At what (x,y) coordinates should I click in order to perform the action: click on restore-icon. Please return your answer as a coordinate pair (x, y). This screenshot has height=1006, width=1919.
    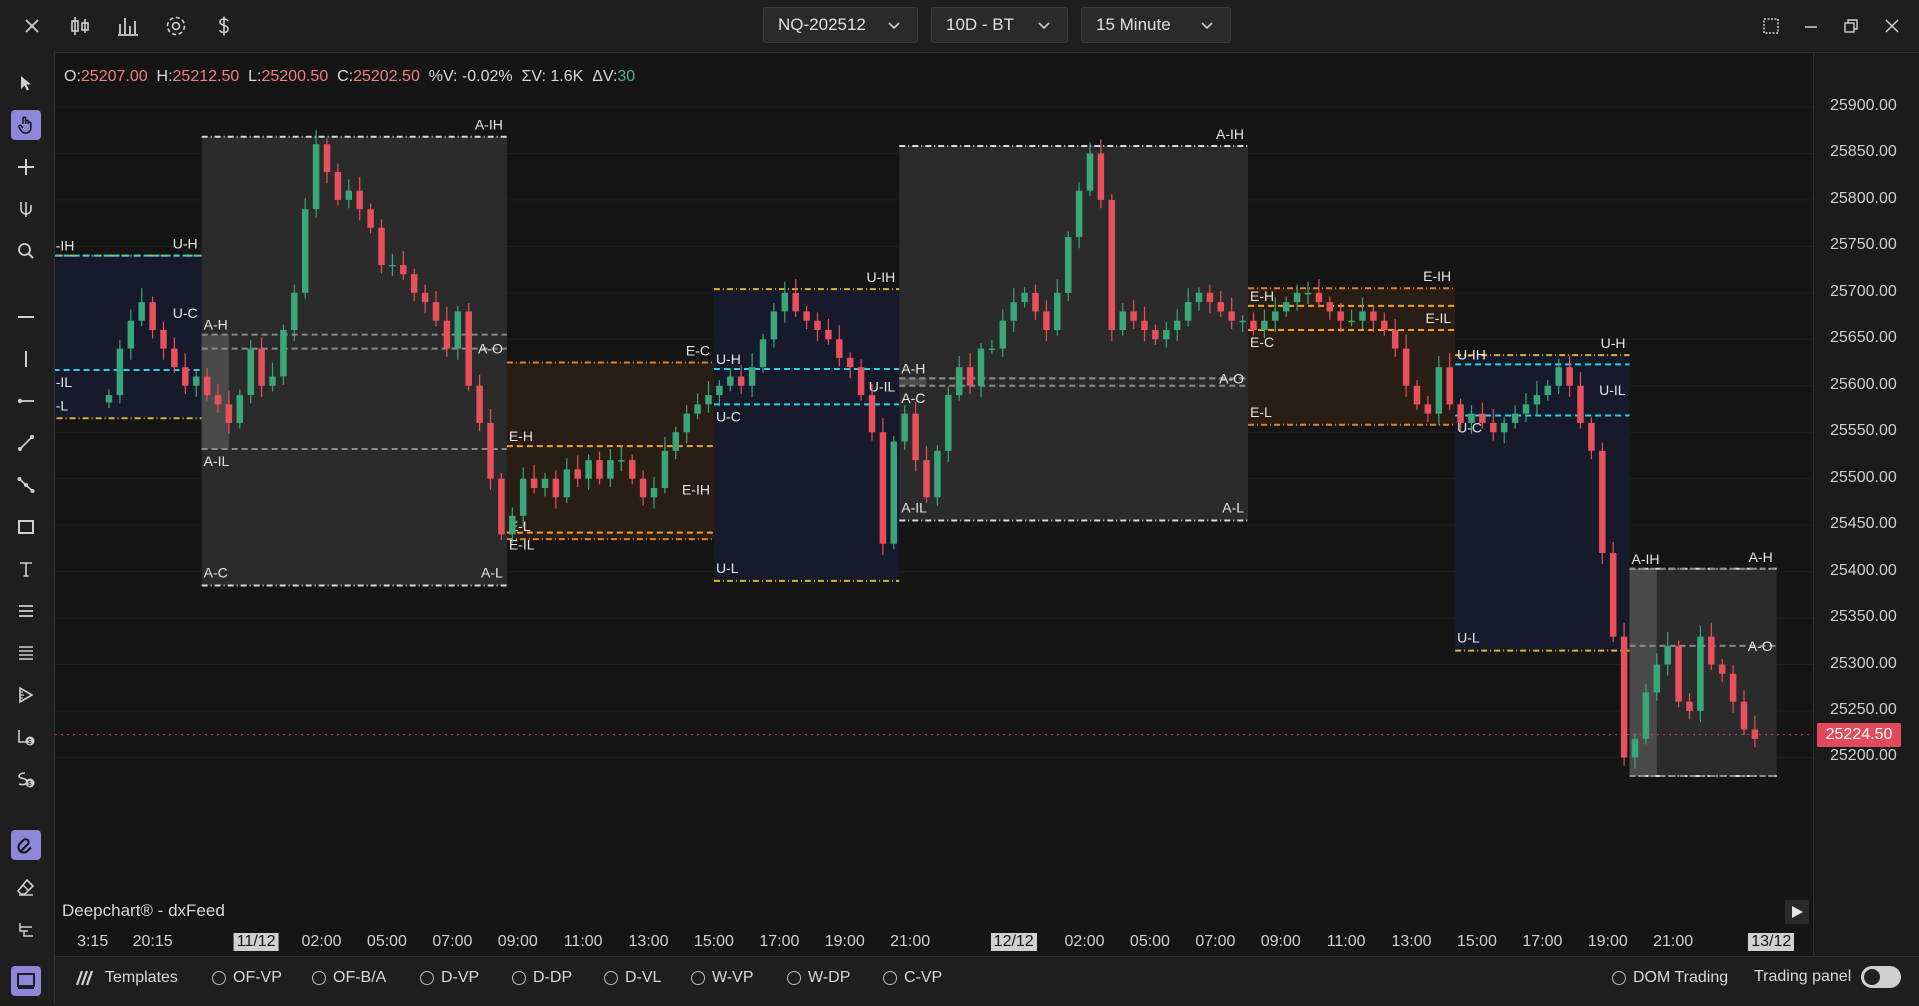
    Looking at the image, I should click on (1851, 26).